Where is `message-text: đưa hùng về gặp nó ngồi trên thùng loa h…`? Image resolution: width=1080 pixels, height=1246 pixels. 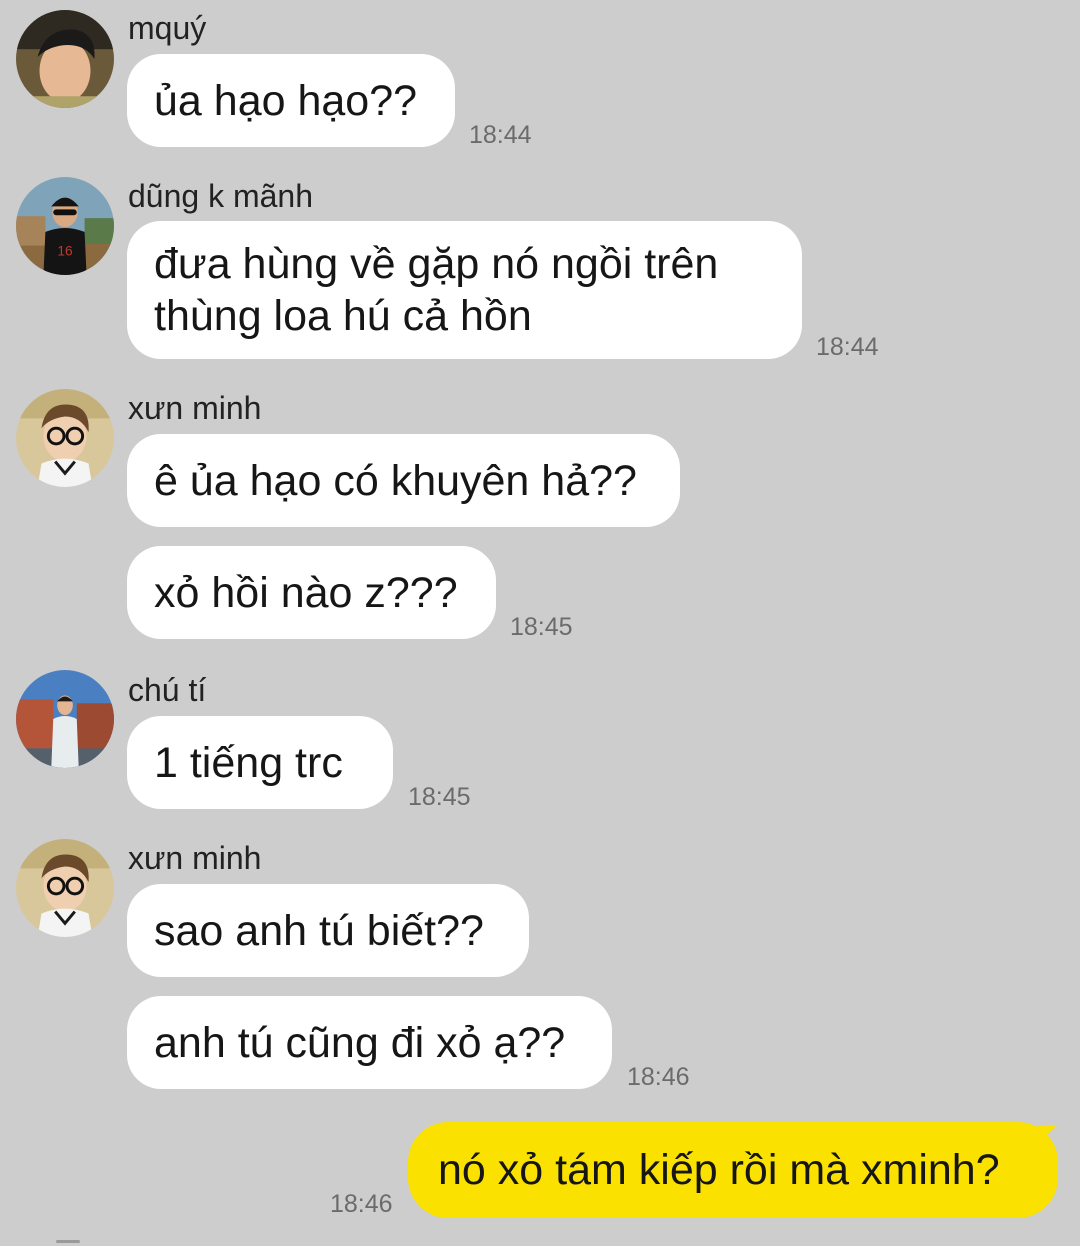 message-text: đưa hùng về gặp nó ngồi trên thùng loa h… is located at coordinates (436, 290).